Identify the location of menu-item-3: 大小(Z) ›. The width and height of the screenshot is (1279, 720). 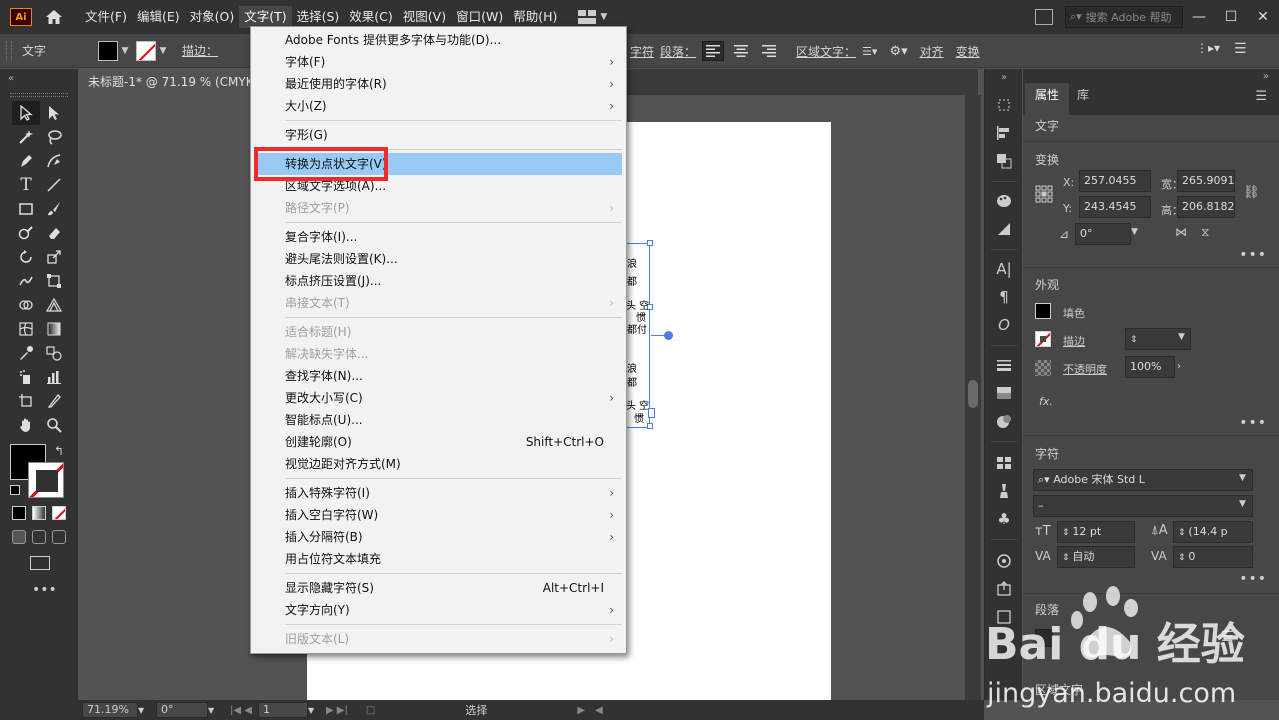
(438, 106).